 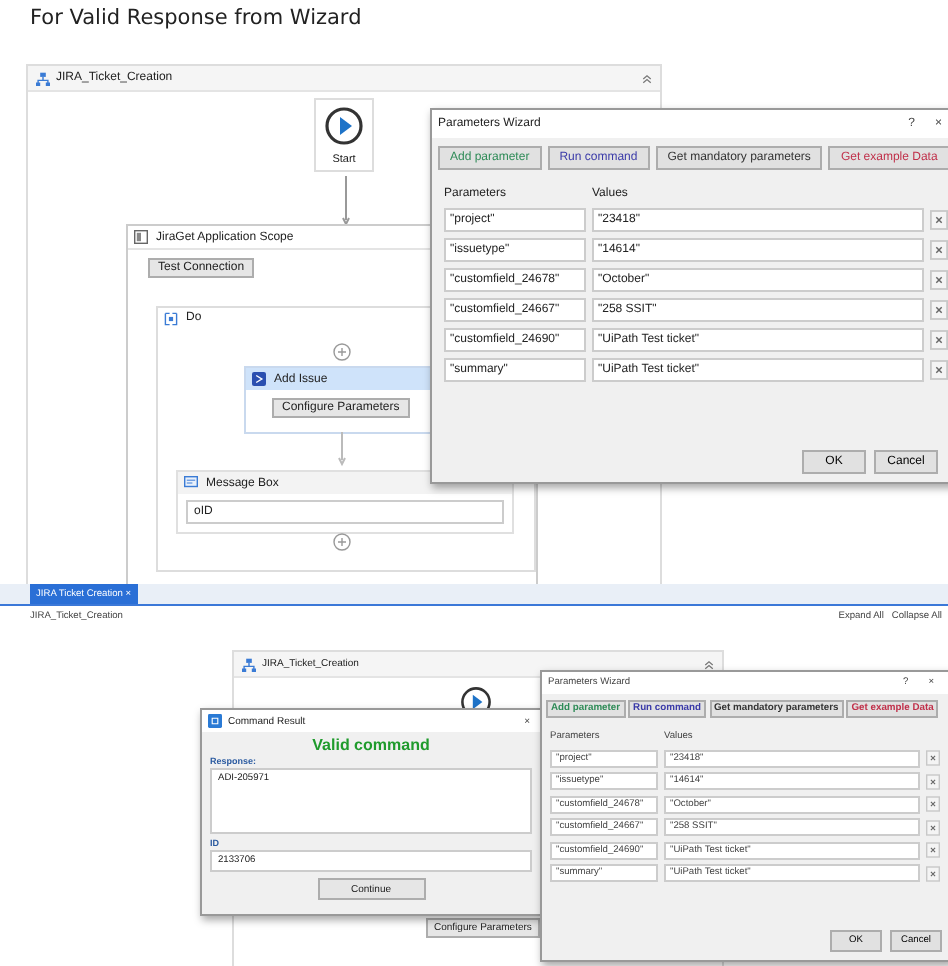 I want to click on play-icon, so click(x=344, y=126).